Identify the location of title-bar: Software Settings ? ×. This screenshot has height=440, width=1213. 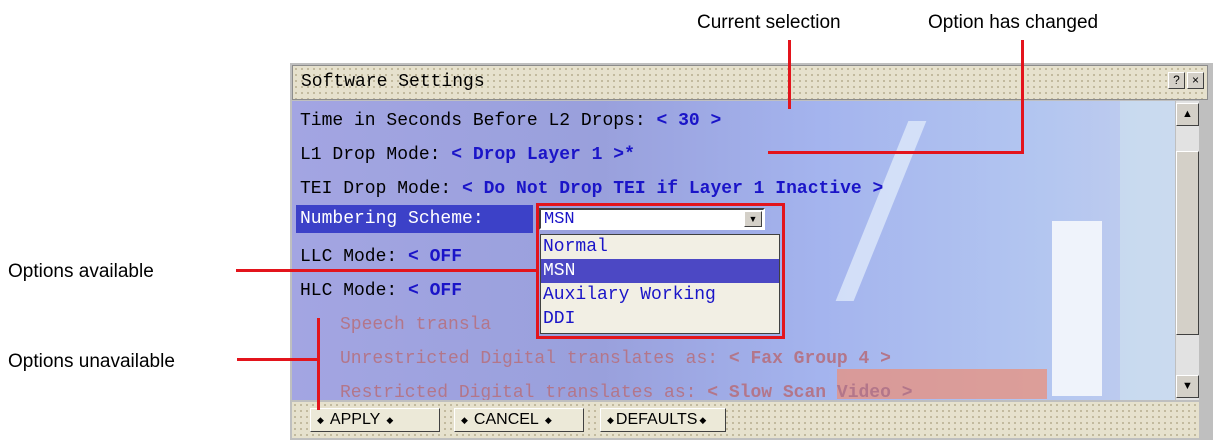
(750, 82).